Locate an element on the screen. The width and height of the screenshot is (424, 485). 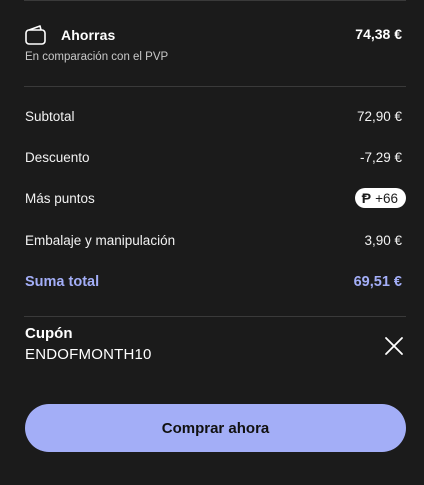
savings-label: Ahorras is located at coordinates (88, 35).